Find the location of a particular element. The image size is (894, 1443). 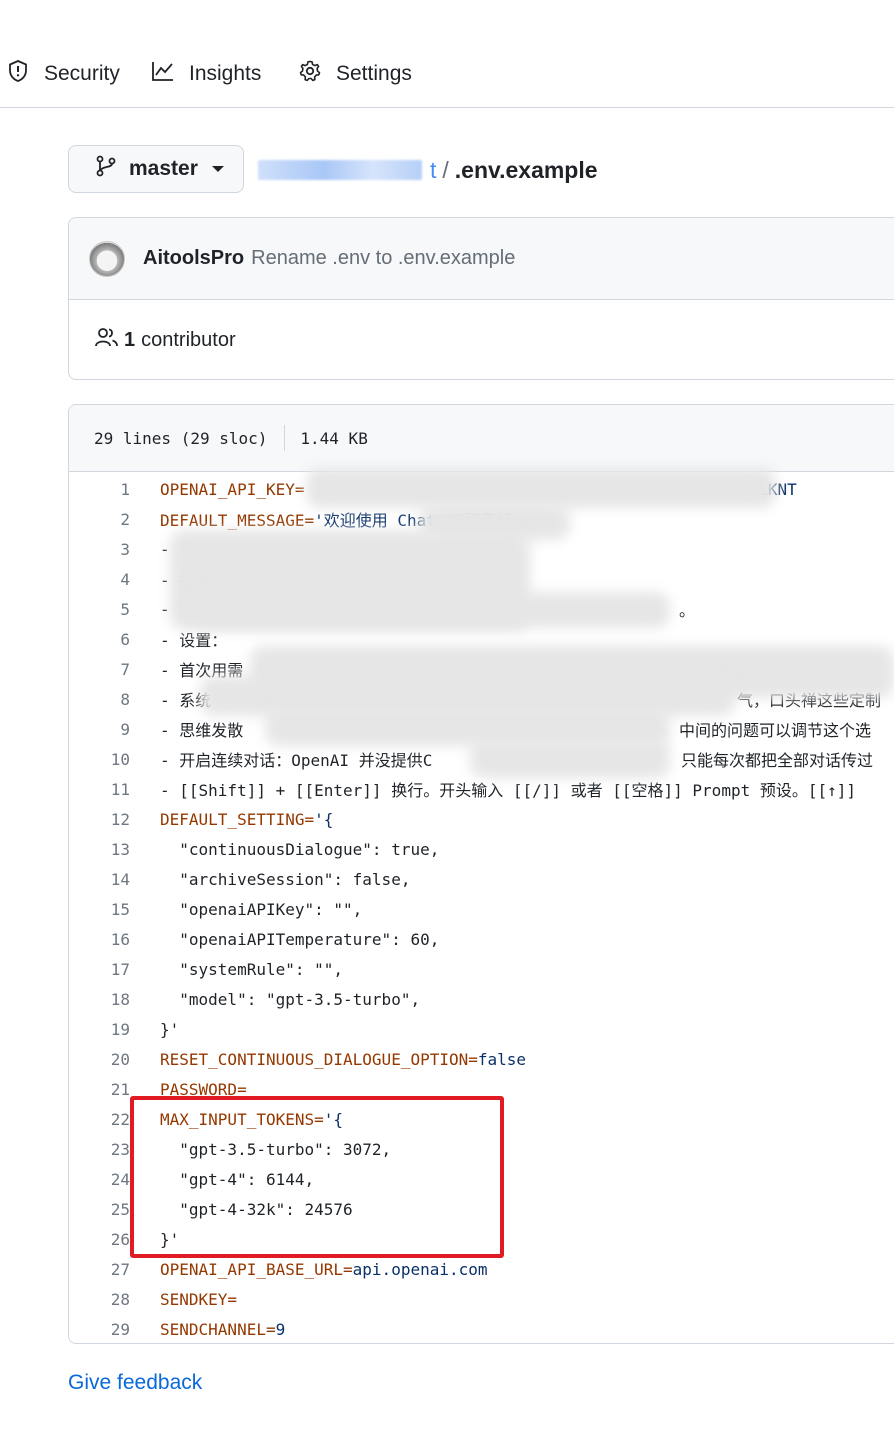

code-text: SENDKEY= is located at coordinates (198, 1299).